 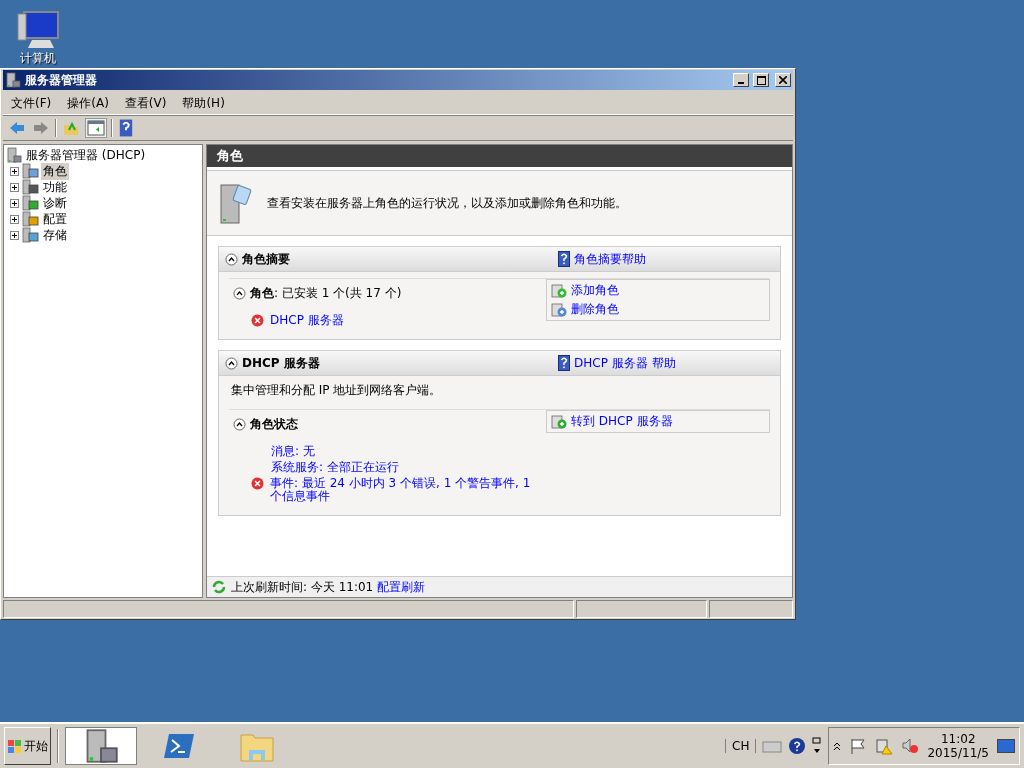 I want to click on windows-logo-icon, so click(x=15, y=746).